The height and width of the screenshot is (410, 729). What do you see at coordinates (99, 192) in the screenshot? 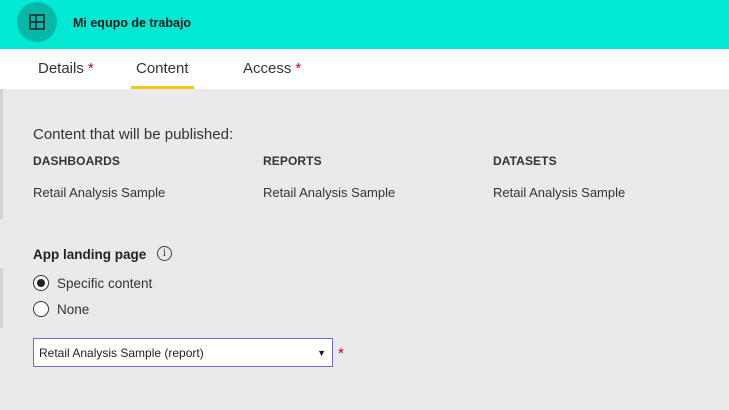
I see `dashboard-item: Retail Analysis Sample` at bounding box center [99, 192].